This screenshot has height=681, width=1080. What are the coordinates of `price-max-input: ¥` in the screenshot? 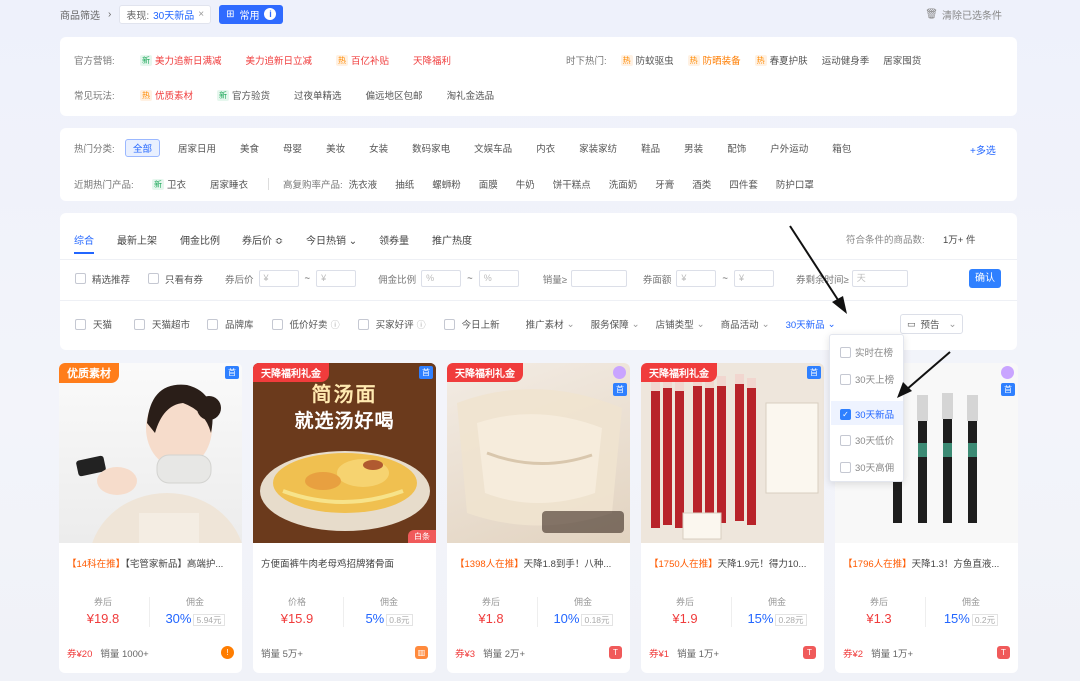 It's located at (336, 278).